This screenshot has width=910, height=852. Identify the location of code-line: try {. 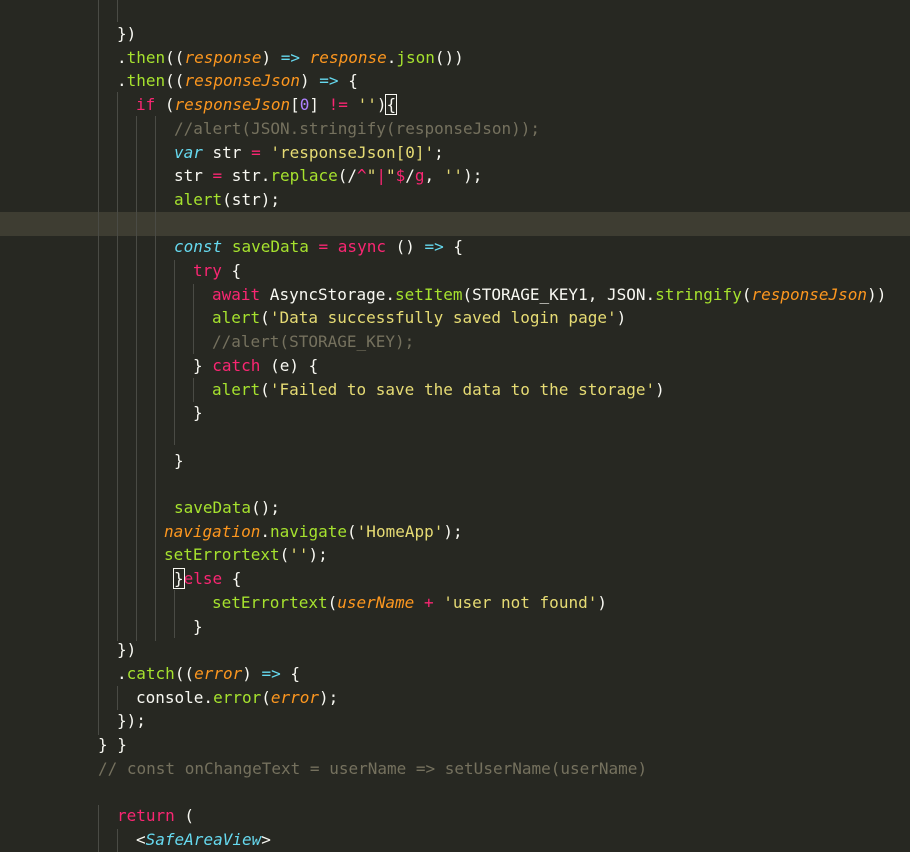
(217, 271).